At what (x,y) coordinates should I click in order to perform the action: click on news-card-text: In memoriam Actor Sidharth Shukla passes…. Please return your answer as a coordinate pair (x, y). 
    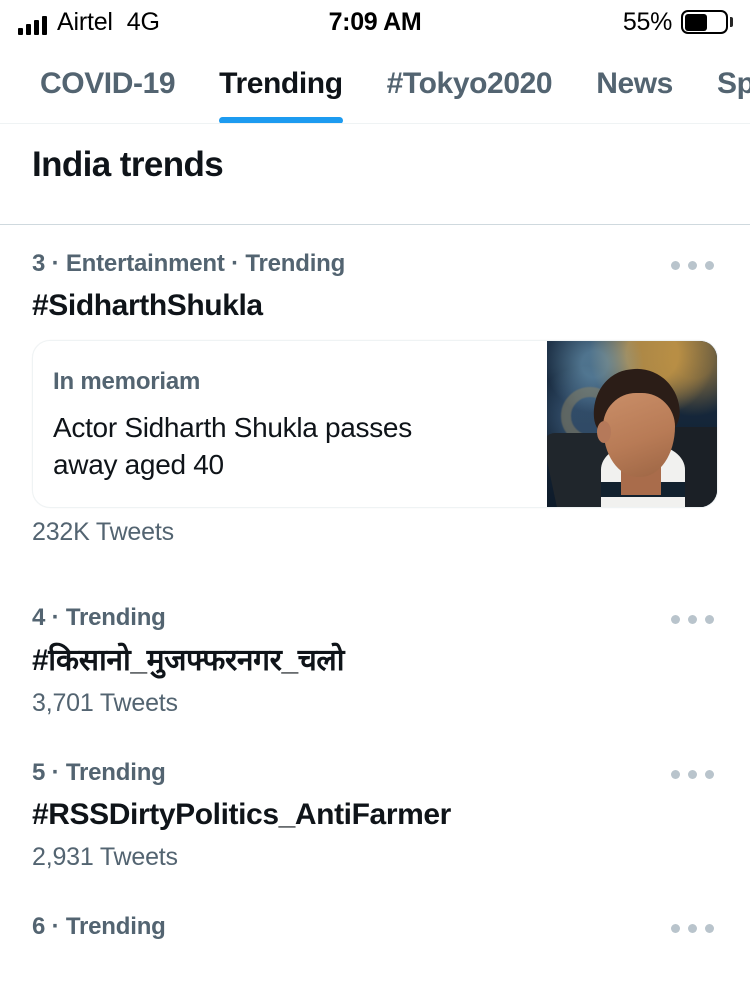
    Looking at the image, I should click on (290, 424).